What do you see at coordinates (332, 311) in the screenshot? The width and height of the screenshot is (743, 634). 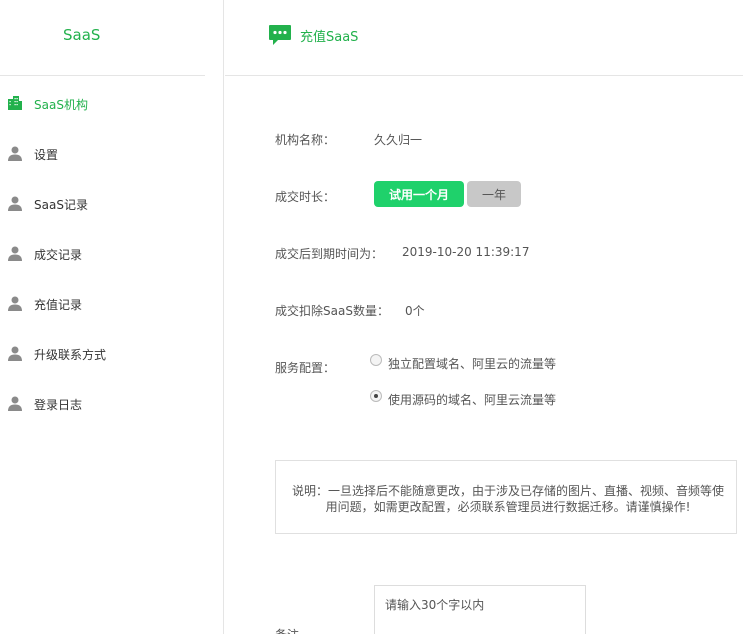 I see `deduct-label: 成交扣除SaaS数量：` at bounding box center [332, 311].